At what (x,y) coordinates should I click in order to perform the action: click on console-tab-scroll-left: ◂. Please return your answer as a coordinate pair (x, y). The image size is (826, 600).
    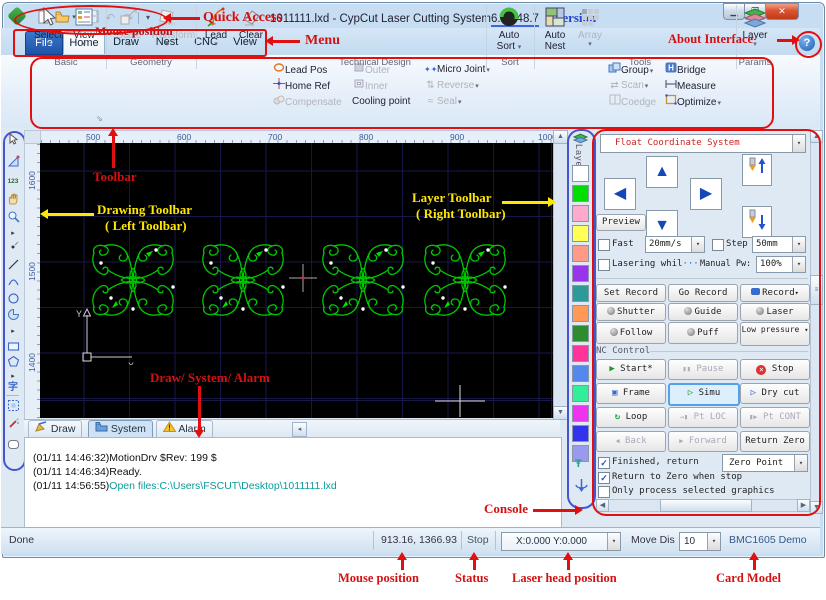
    Looking at the image, I should click on (299, 429).